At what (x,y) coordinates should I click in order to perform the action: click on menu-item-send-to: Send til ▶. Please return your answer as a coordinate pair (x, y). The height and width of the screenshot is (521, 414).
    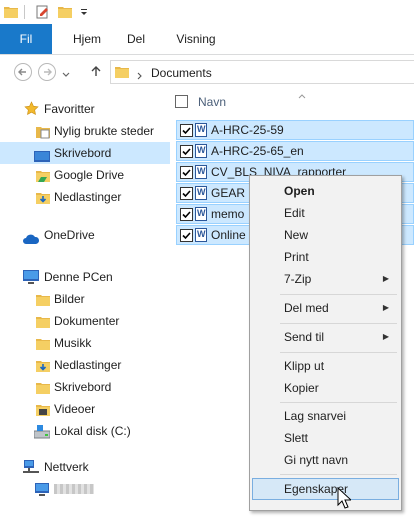
    Looking at the image, I should click on (325, 337).